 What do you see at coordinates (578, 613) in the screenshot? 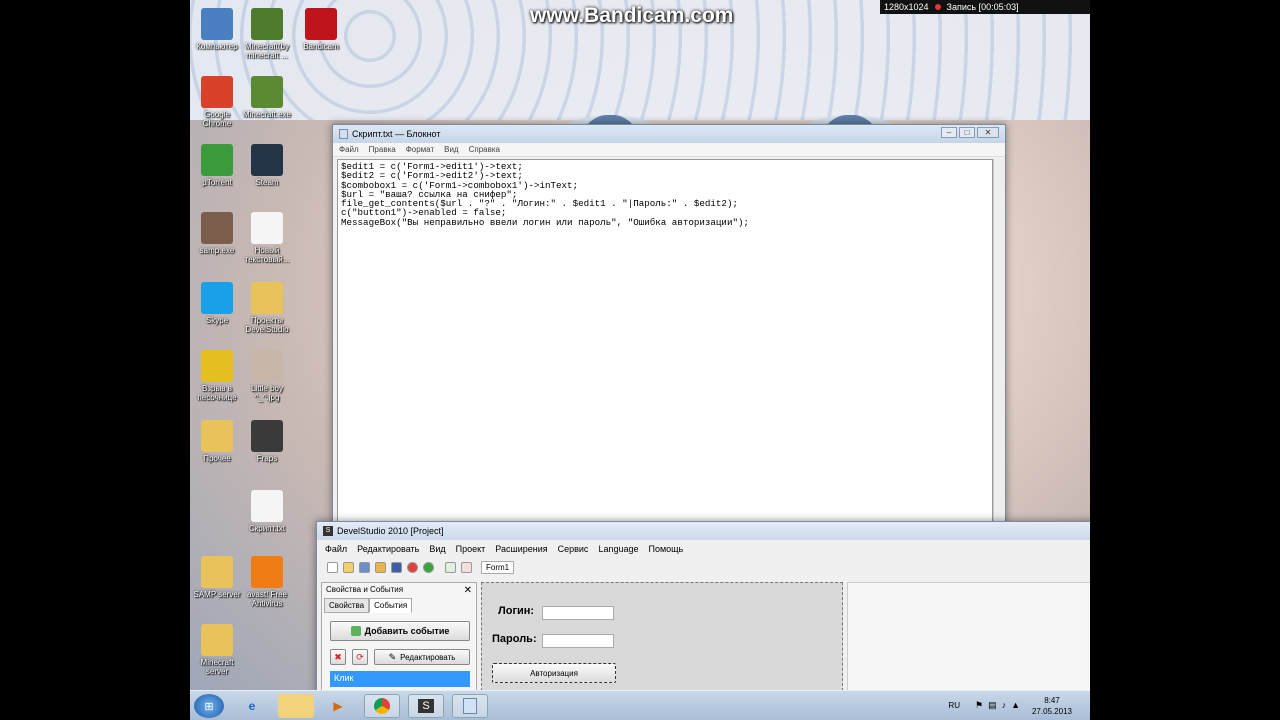
I see `login-input` at bounding box center [578, 613].